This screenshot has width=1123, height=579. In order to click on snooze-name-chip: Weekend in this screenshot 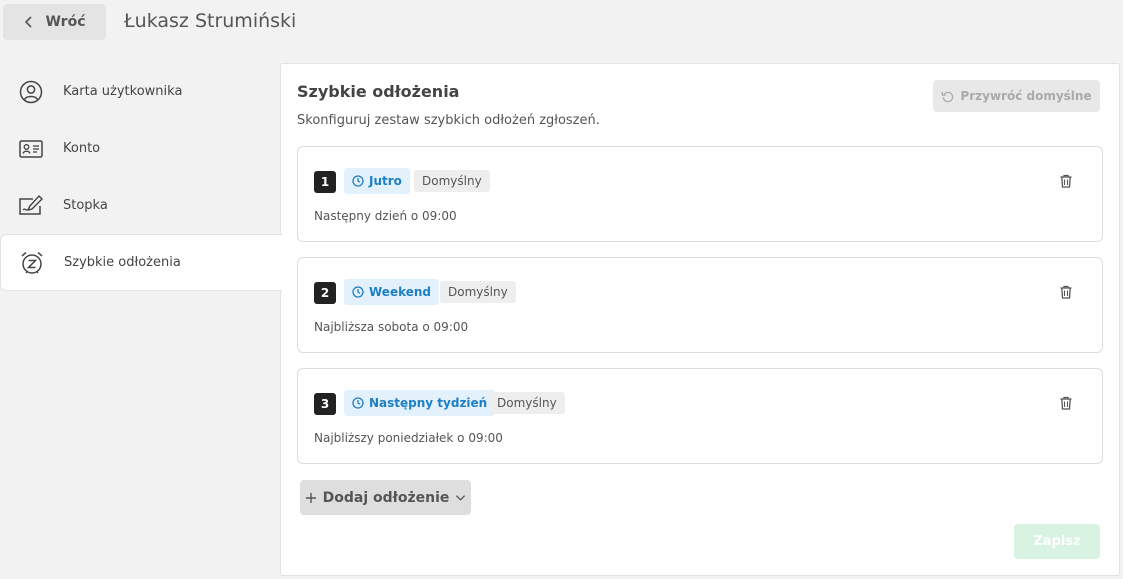, I will do `click(392, 292)`.